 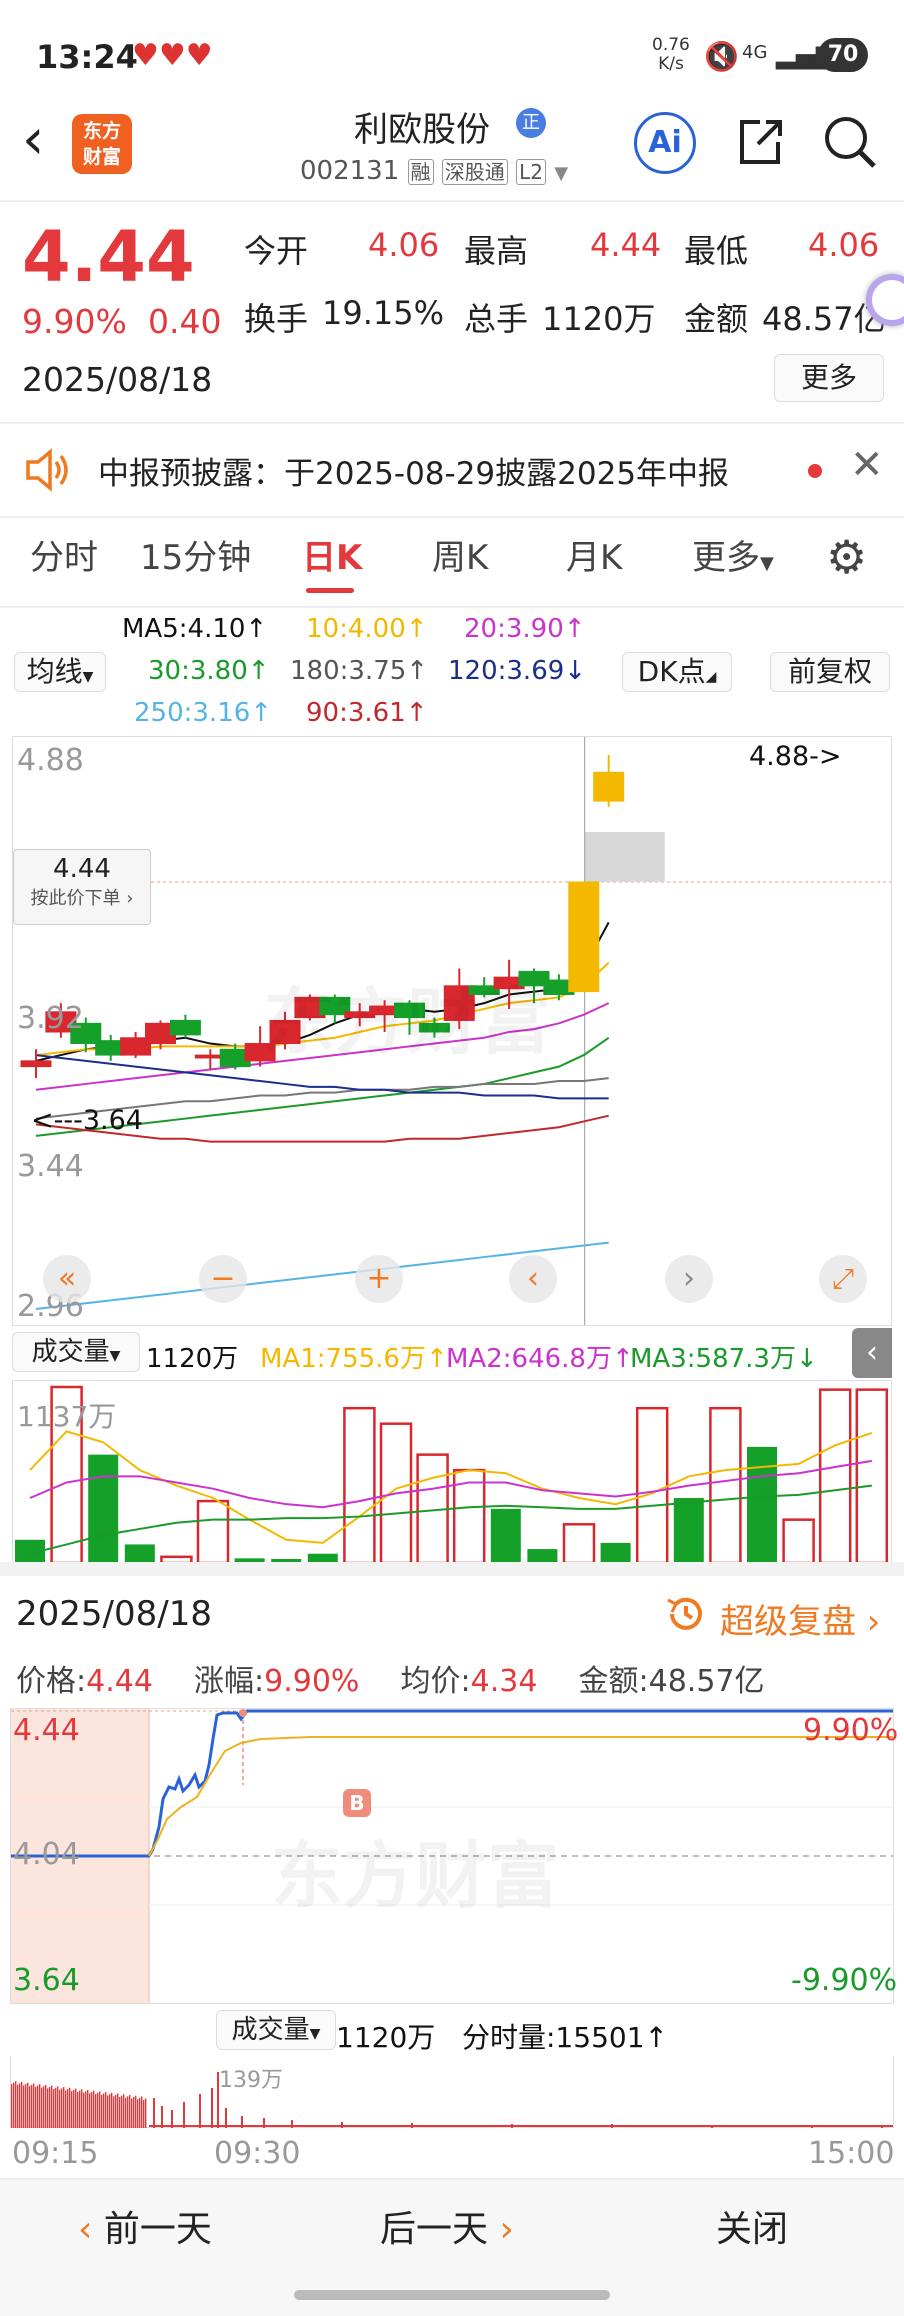 What do you see at coordinates (36, 1064) in the screenshot?
I see `candle-body` at bounding box center [36, 1064].